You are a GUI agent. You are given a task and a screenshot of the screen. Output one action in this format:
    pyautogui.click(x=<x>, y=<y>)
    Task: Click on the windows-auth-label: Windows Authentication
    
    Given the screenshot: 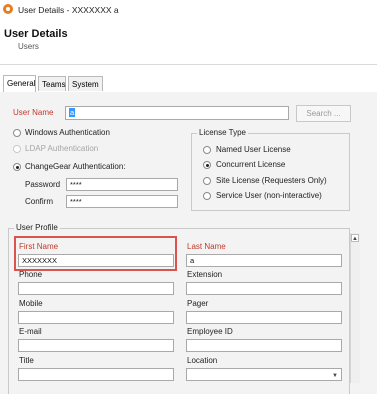 What is the action you would take?
    pyautogui.click(x=67, y=132)
    